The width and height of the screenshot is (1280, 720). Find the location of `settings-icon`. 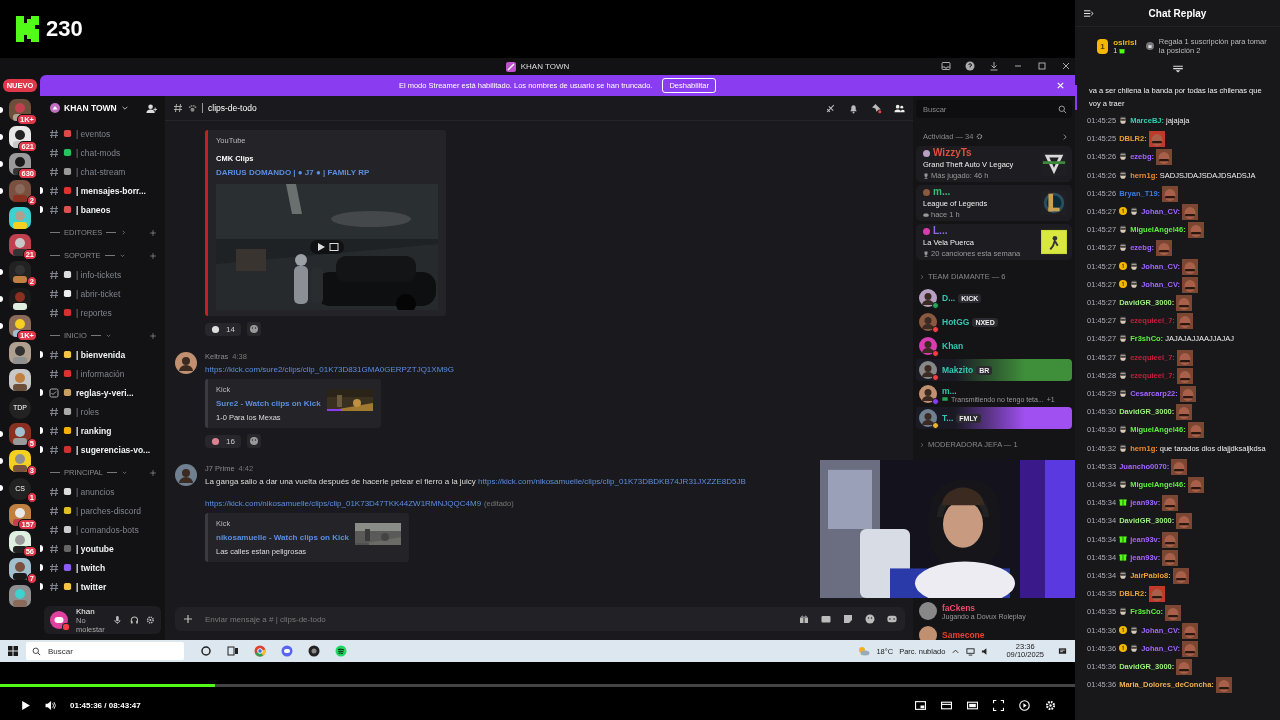

settings-icon is located at coordinates (150, 620).